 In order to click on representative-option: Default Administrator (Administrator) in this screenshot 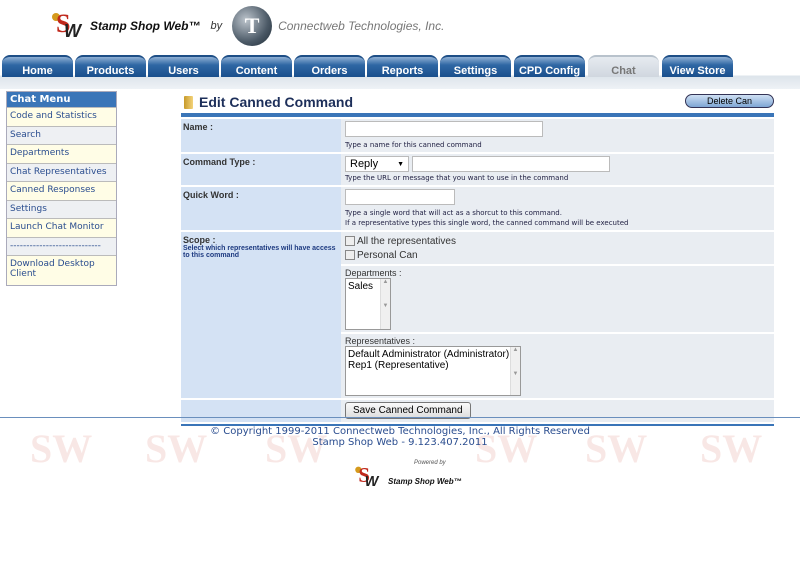, I will do `click(433, 354)`.